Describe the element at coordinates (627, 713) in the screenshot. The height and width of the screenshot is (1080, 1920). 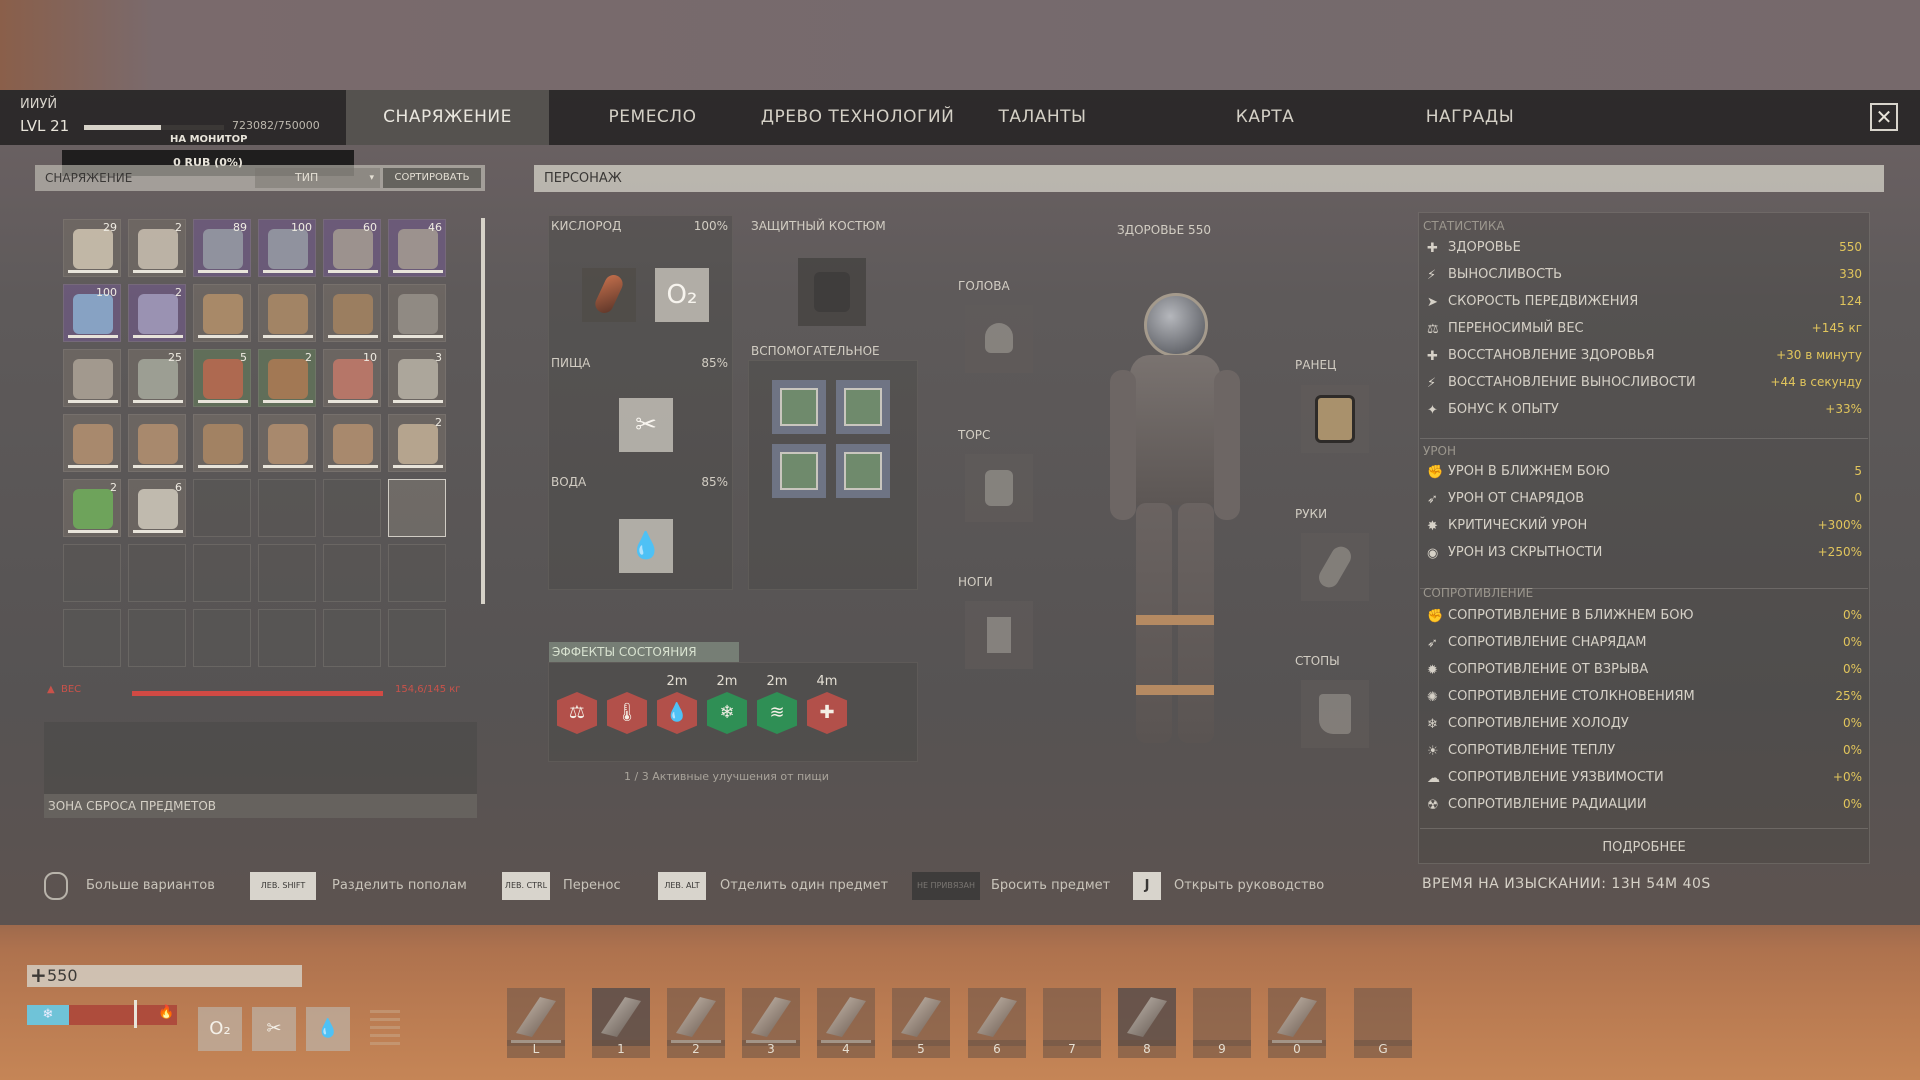
I see `temperature-icon: 🌡` at that location.